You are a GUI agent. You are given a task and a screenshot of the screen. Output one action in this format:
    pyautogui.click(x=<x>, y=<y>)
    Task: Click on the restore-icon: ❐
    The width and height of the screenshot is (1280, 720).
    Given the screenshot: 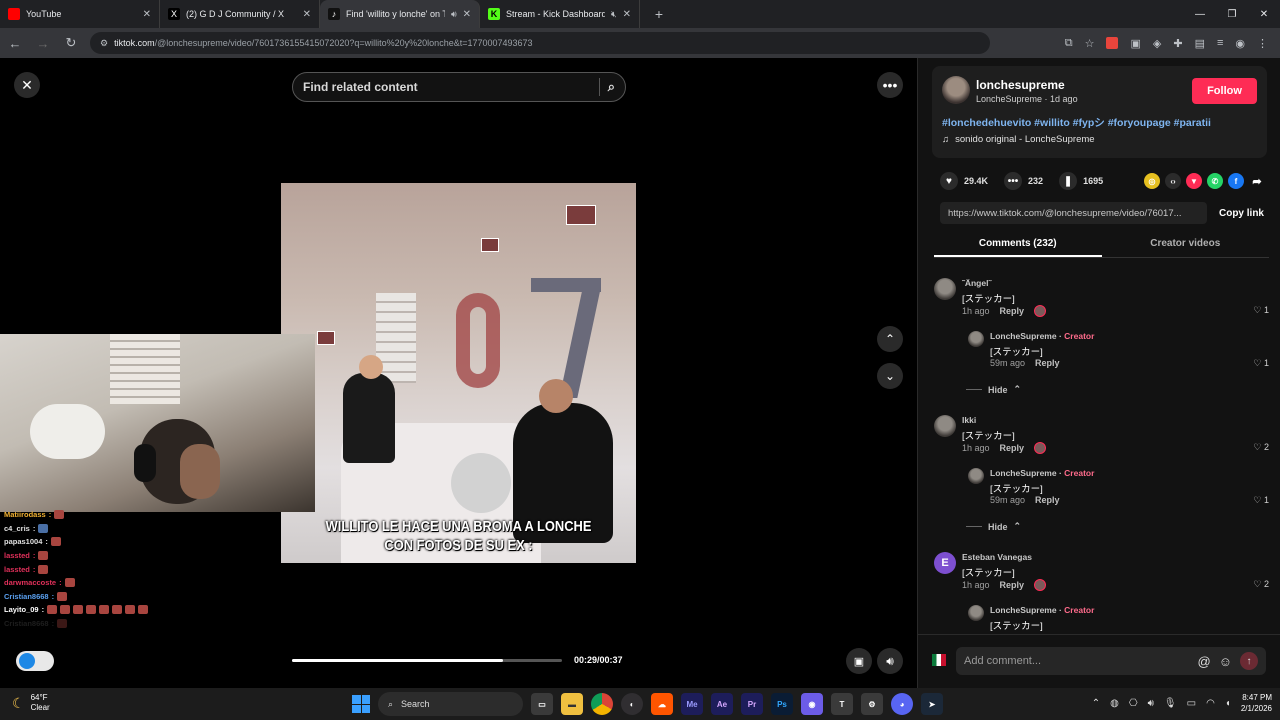 What is the action you would take?
    pyautogui.click(x=1232, y=14)
    